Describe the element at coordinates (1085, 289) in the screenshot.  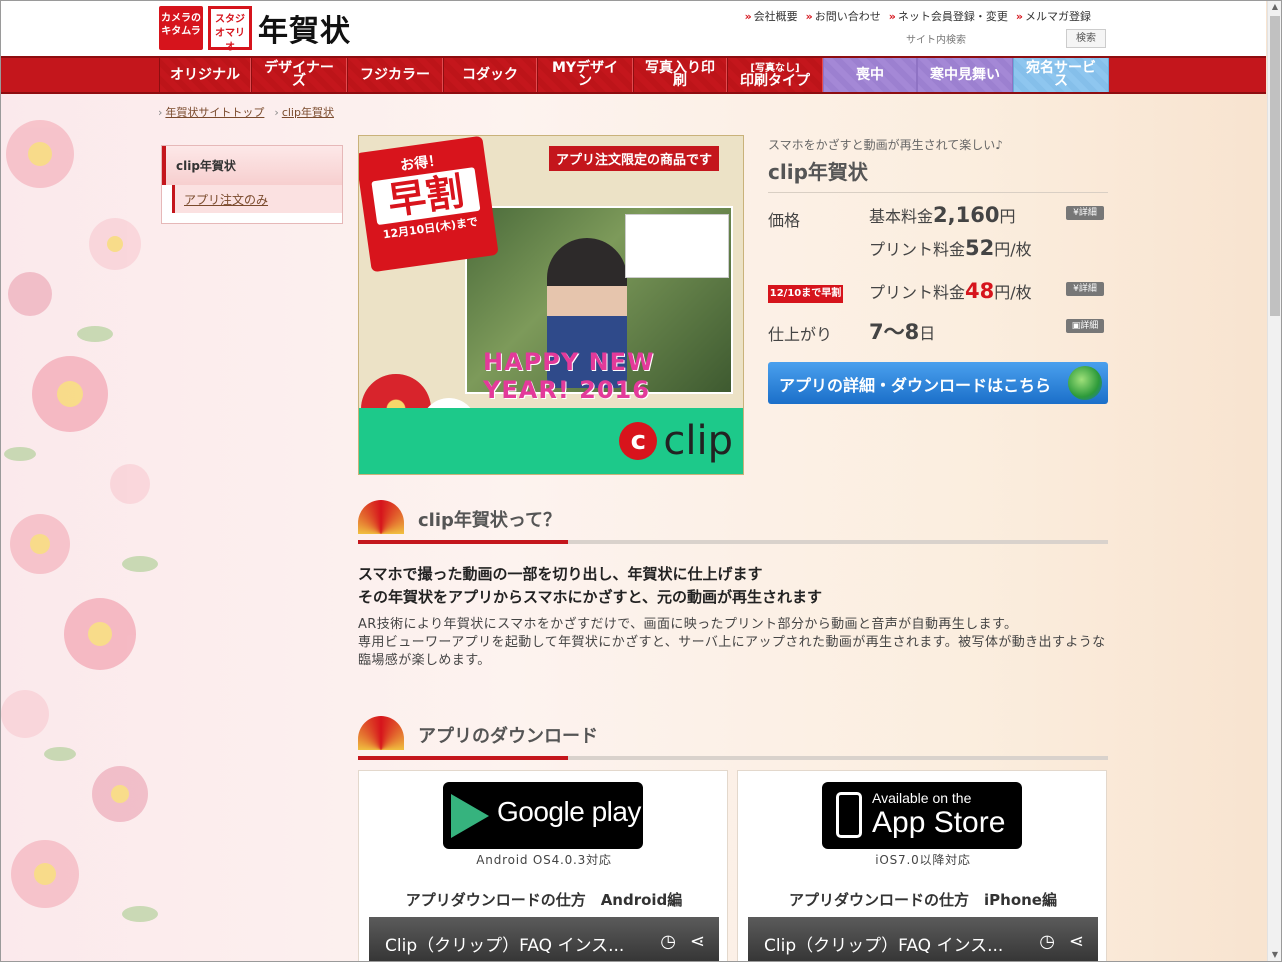
I see `early-detail-button: ¥詳細` at that location.